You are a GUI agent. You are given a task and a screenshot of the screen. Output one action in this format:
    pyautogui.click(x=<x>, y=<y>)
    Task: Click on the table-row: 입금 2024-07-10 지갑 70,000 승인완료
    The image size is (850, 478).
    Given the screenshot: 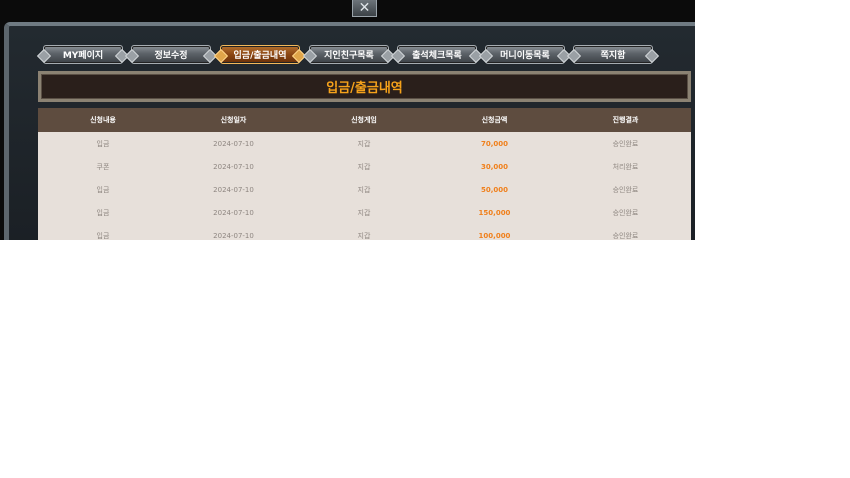 What is the action you would take?
    pyautogui.click(x=364, y=143)
    